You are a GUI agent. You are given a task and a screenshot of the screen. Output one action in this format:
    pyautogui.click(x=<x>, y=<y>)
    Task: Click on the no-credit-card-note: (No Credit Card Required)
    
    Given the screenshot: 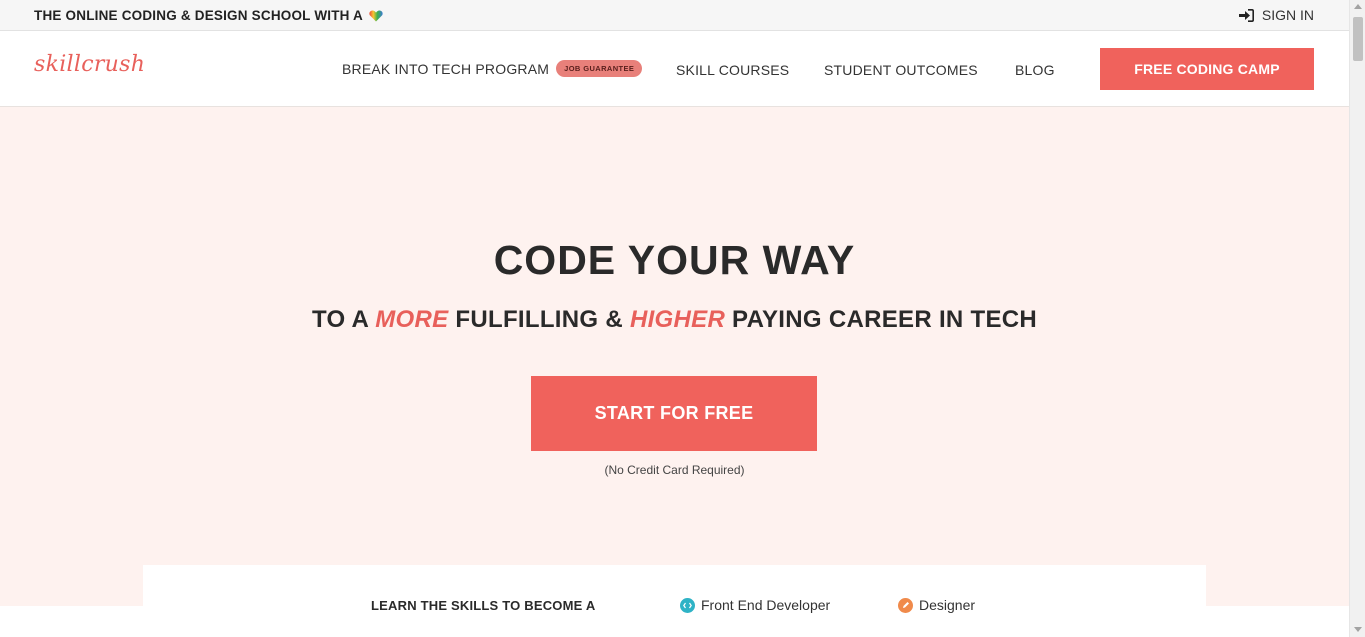 What is the action you would take?
    pyautogui.click(x=674, y=470)
    